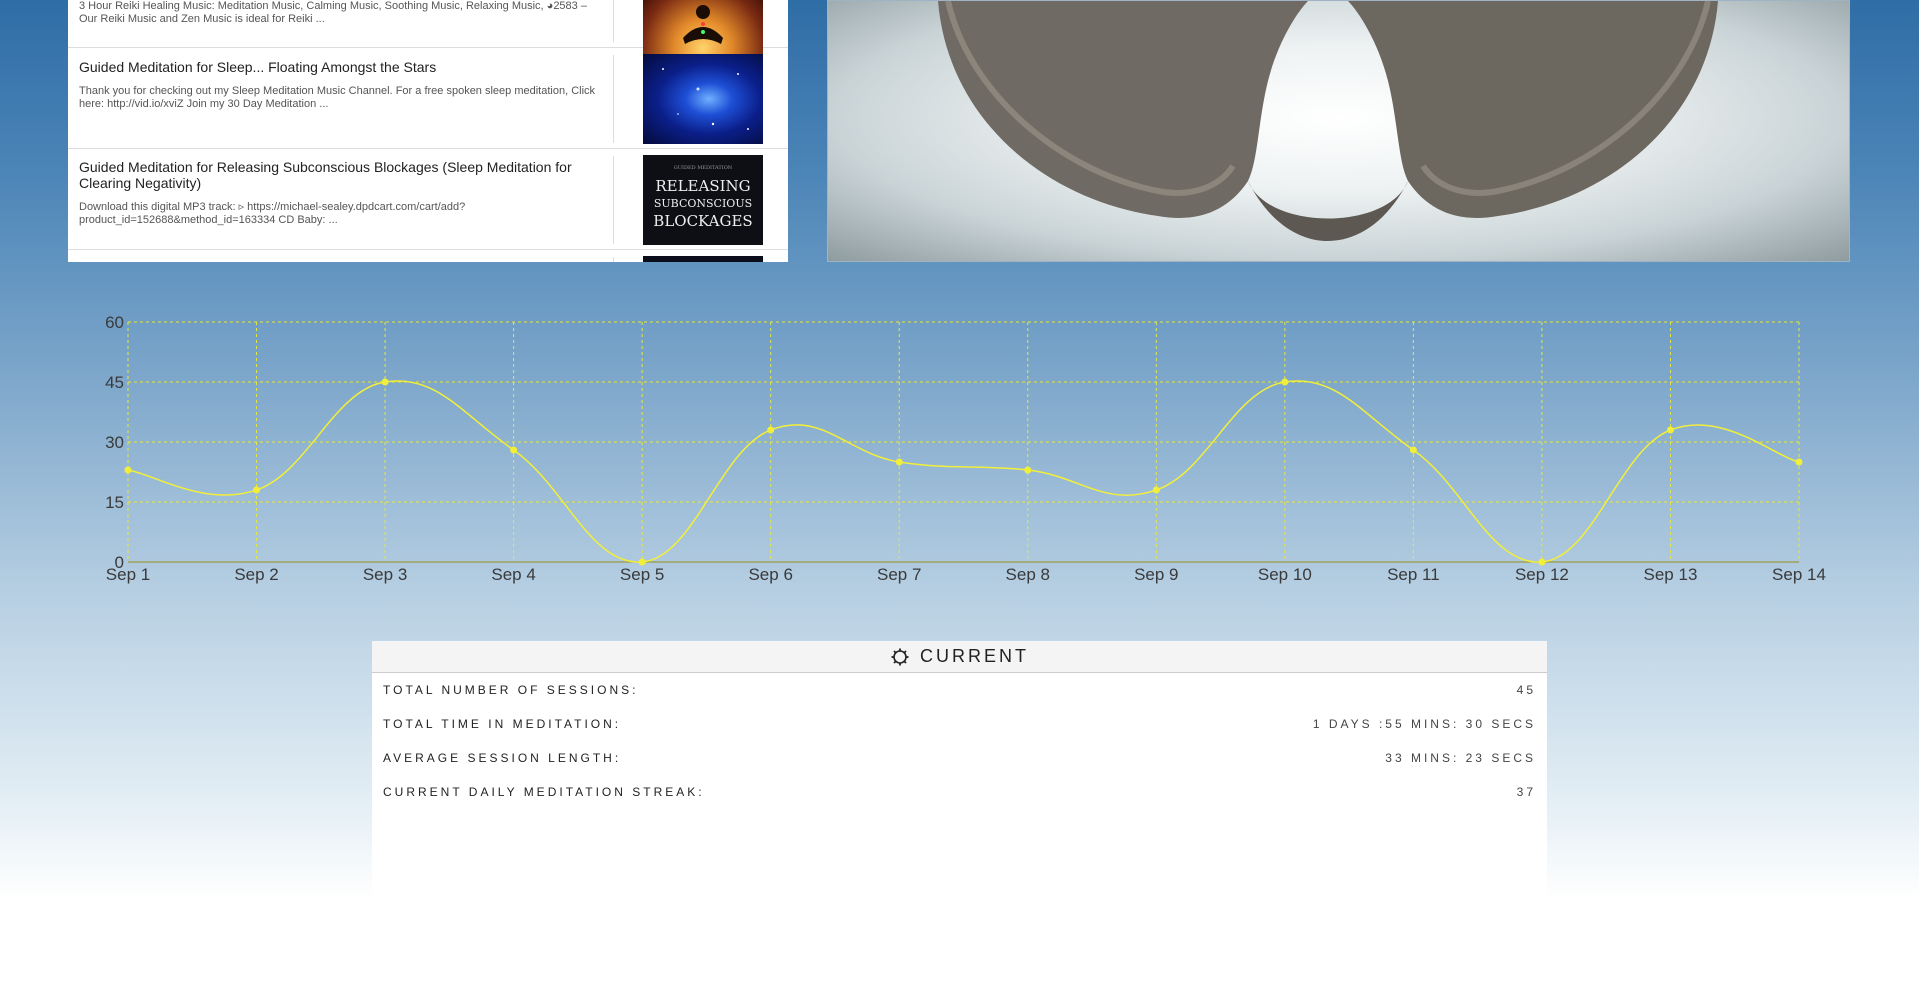  Describe the element at coordinates (1460, 758) in the screenshot. I see `stat-value: 33 MINS: 23 SECS` at that location.